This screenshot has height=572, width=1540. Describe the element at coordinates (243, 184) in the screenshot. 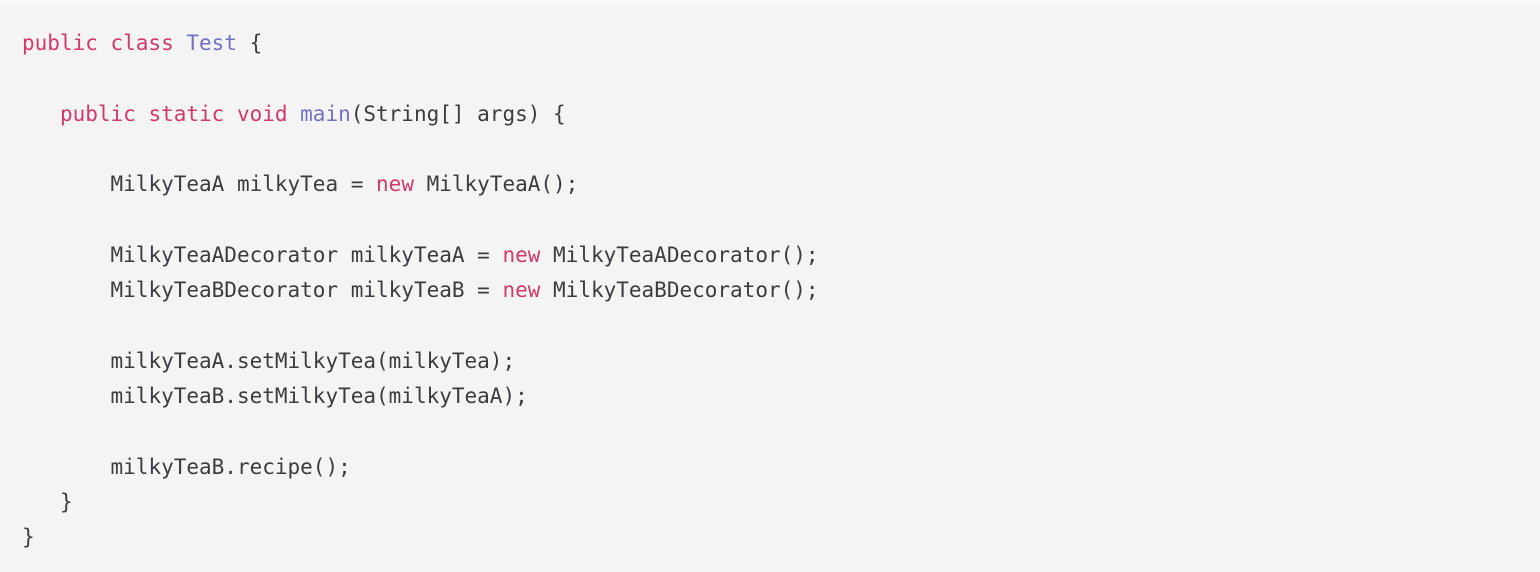

I see `code-token-plain: MilkyTeaA milkyTea =` at that location.